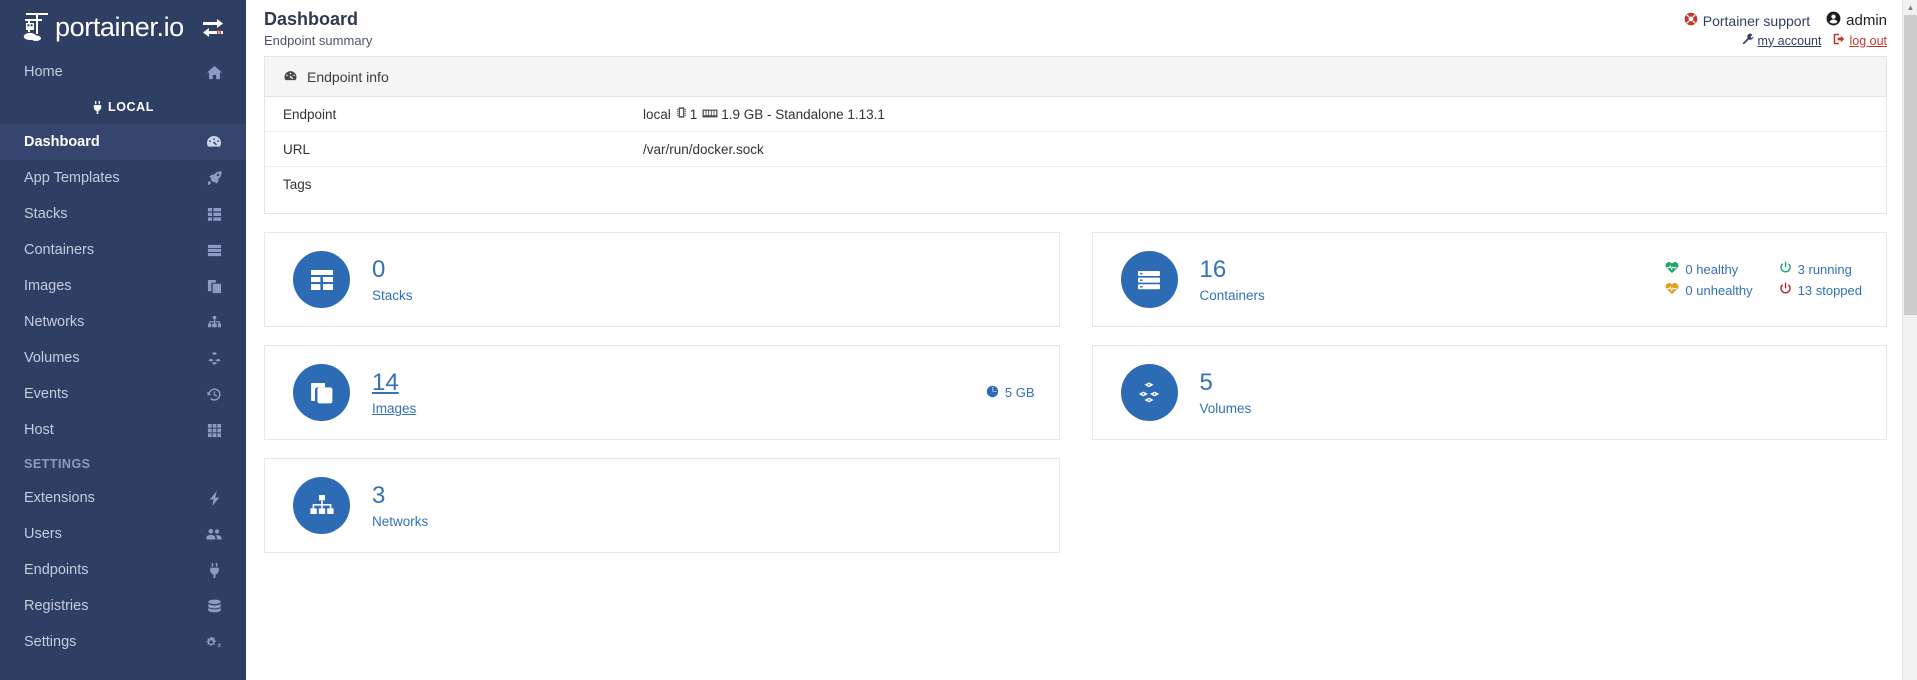 The width and height of the screenshot is (1917, 680). I want to click on networks-label: Networks, so click(400, 521).